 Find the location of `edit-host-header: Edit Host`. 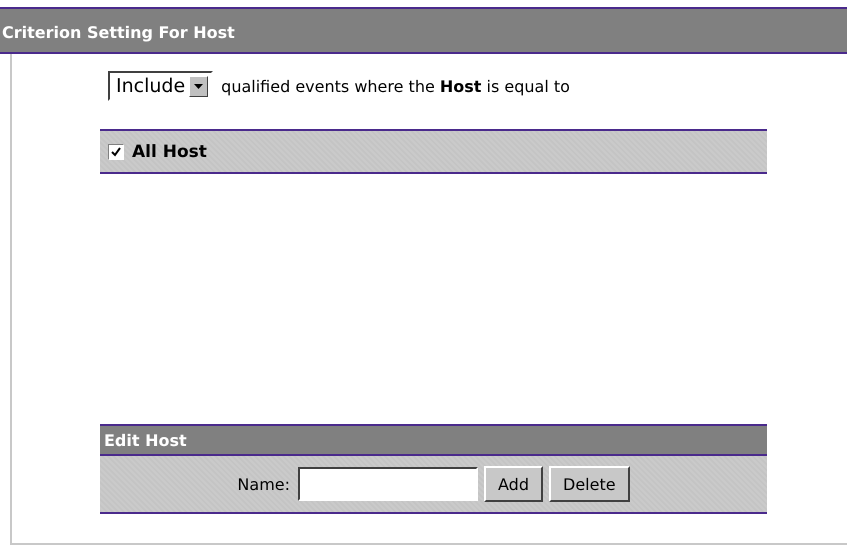

edit-host-header: Edit Host is located at coordinates (433, 440).